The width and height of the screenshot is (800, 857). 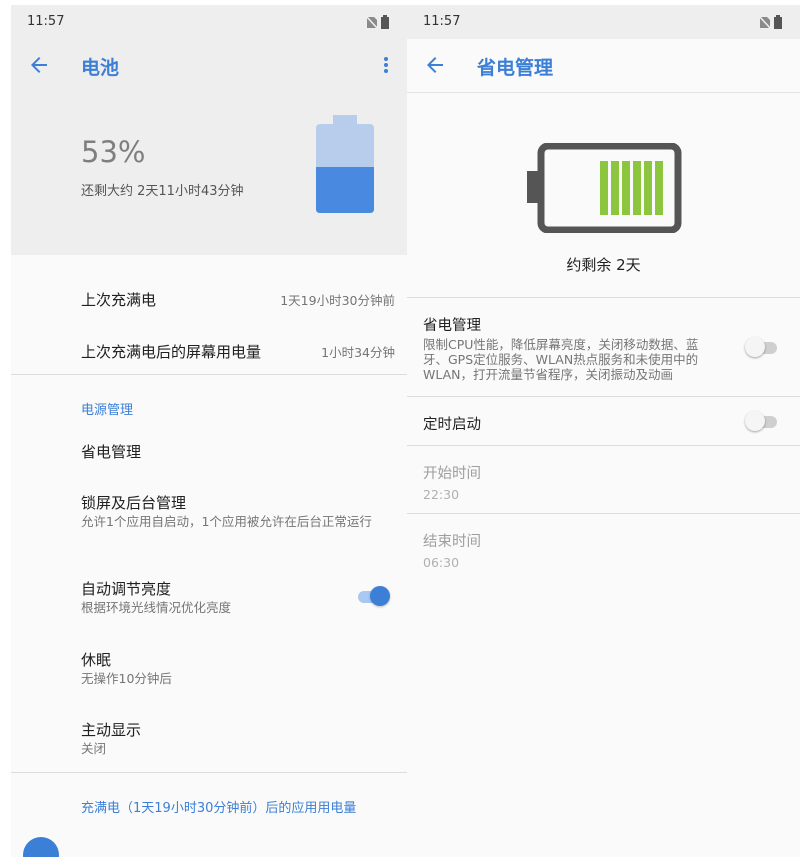 What do you see at coordinates (209, 174) in the screenshot?
I see `battery-summary: 53% 还剩大约 2天11小时43分钟` at bounding box center [209, 174].